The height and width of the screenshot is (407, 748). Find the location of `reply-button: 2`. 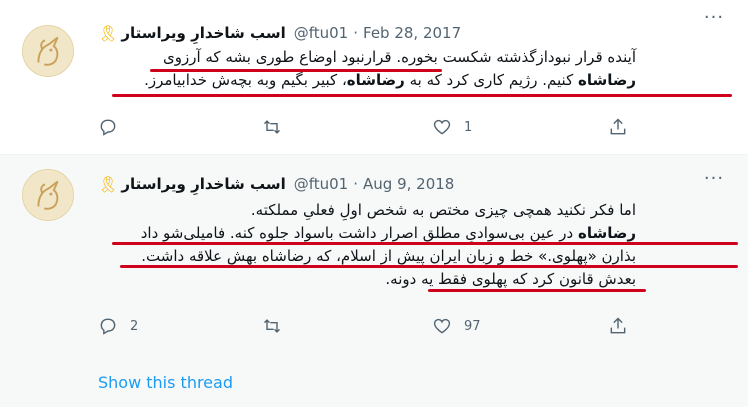

reply-button: 2 is located at coordinates (118, 326).